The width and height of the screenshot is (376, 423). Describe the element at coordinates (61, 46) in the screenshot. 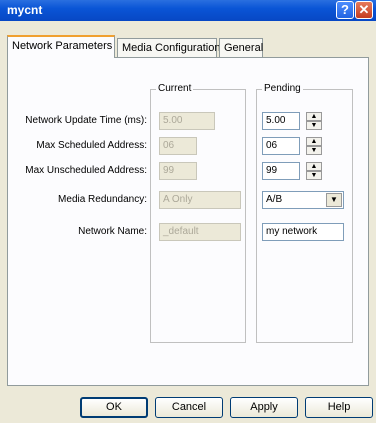

I see `tab-network-parameters: Network Parameters` at that location.